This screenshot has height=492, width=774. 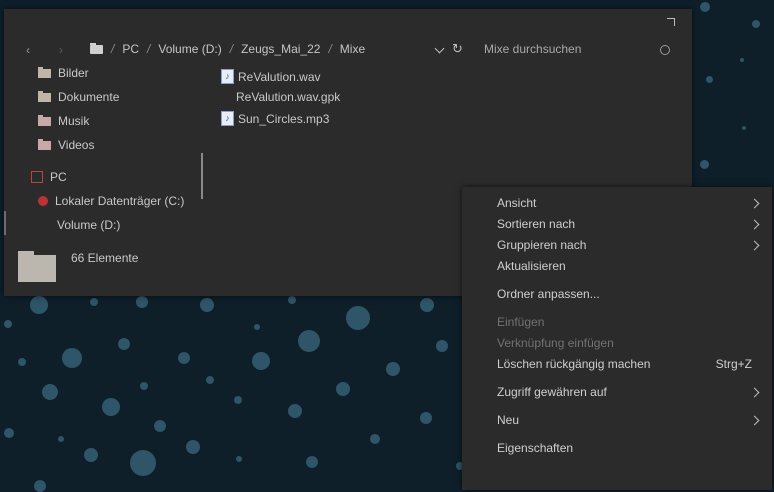 I want to click on refresh-icon: ↻, so click(x=457, y=49).